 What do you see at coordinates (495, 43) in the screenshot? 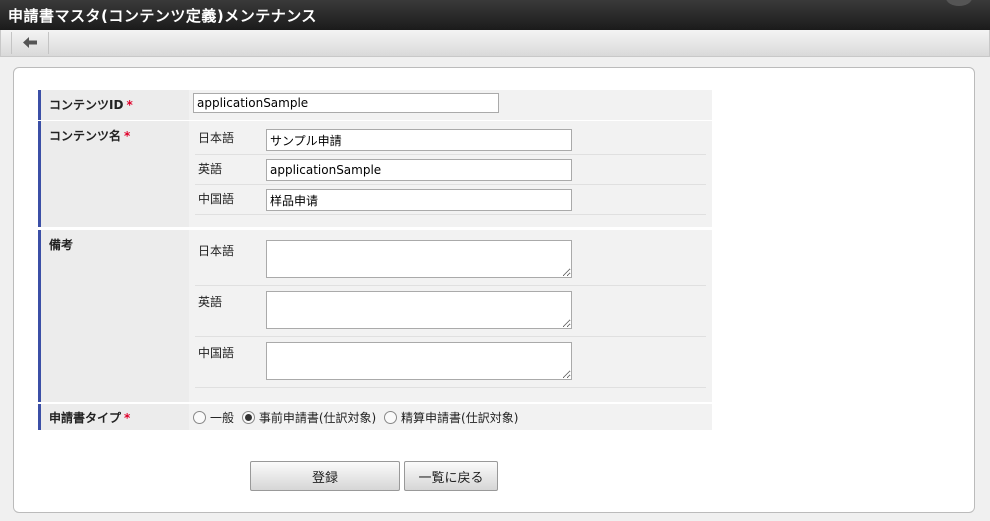
I see `toolbar` at bounding box center [495, 43].